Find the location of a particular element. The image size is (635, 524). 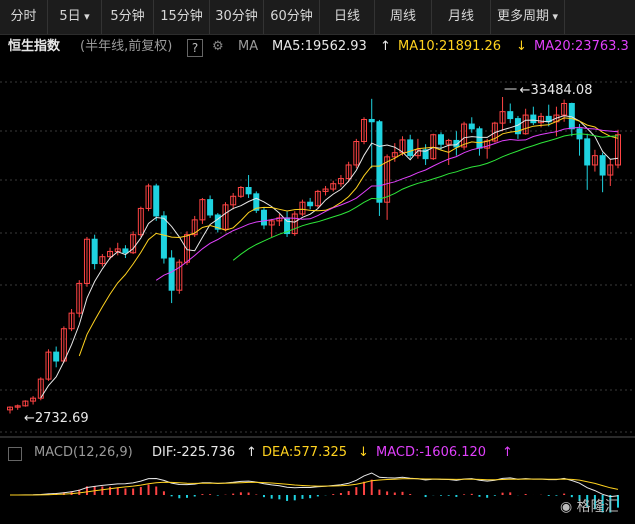

watermark-logo: ◉ 格隆汇 is located at coordinates (589, 506).